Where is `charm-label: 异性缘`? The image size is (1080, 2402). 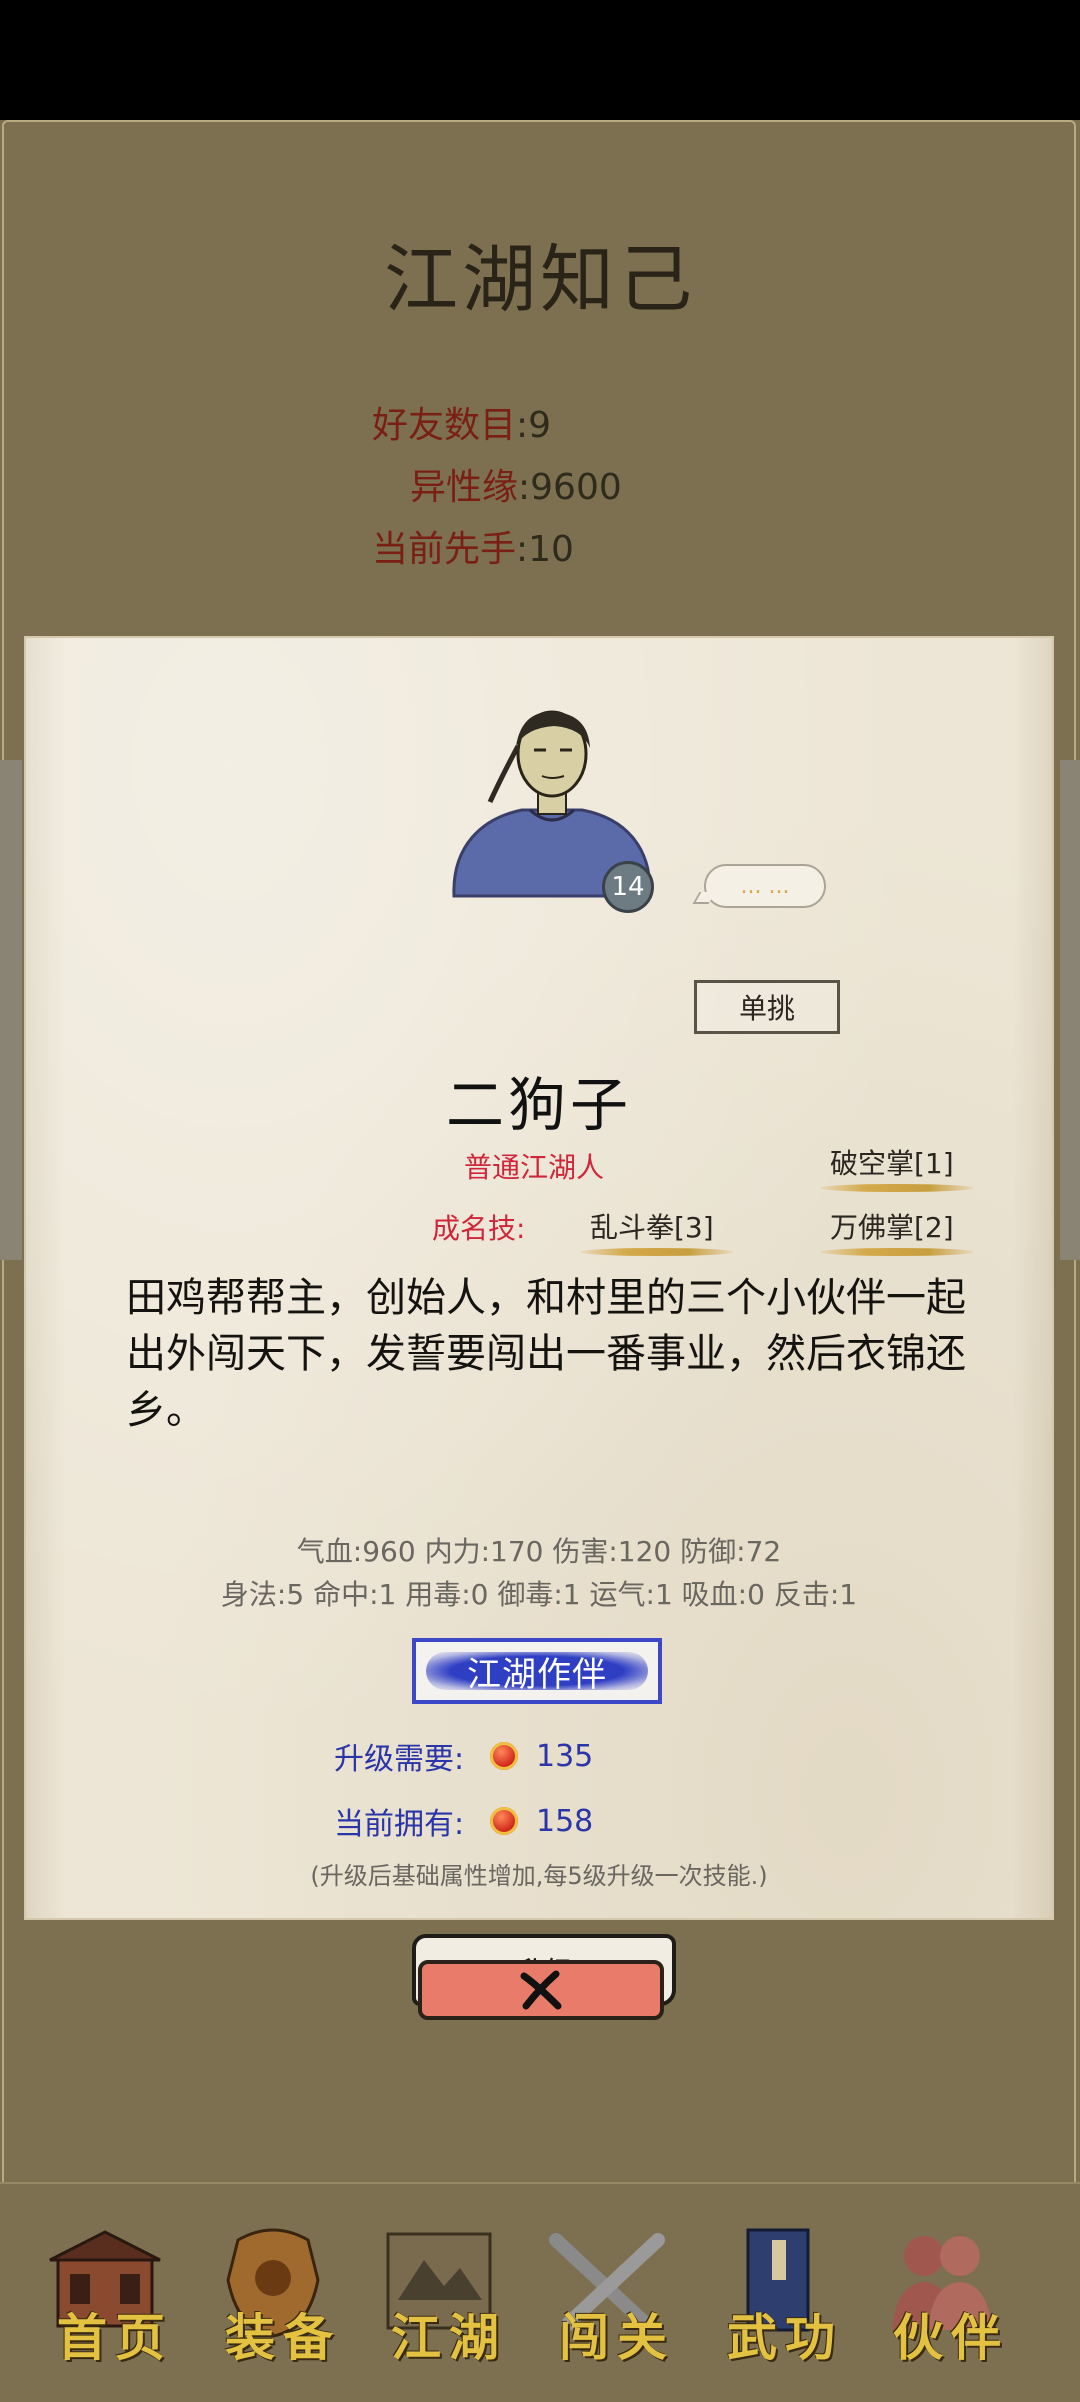
charm-label: 异性缘 is located at coordinates (464, 487).